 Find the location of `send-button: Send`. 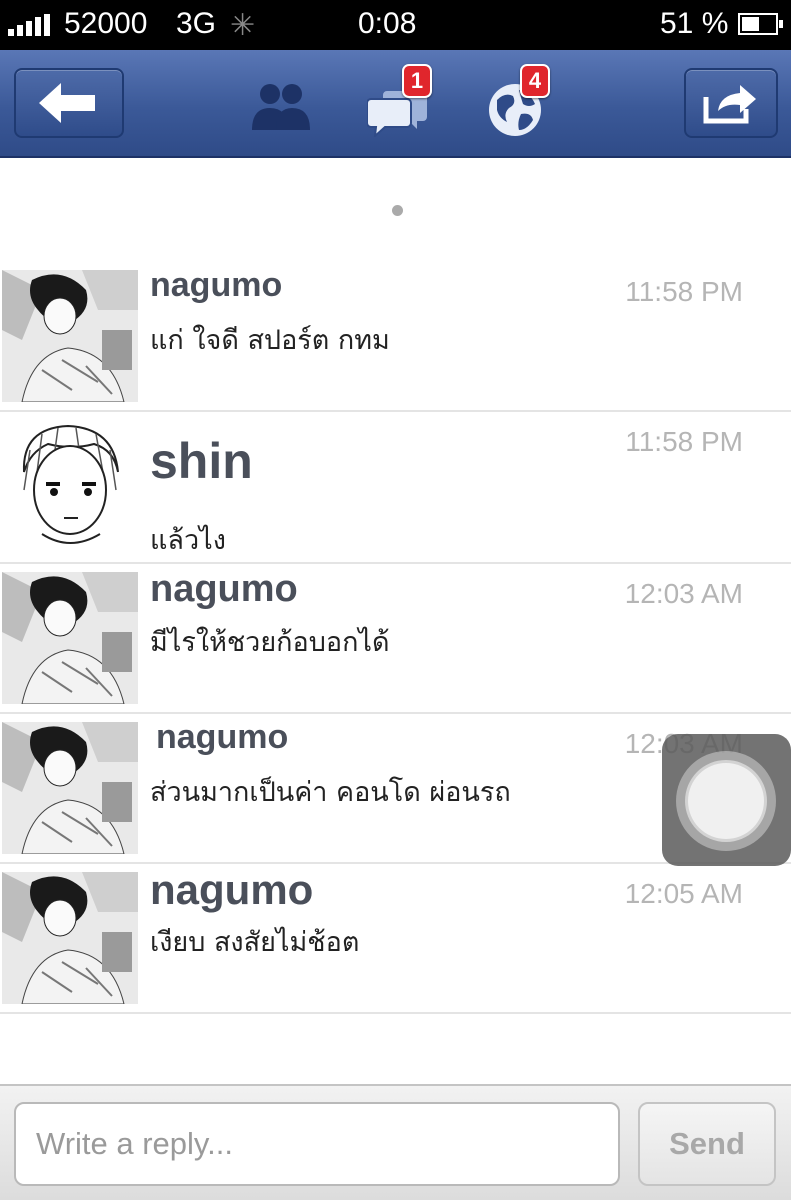

send-button: Send is located at coordinates (707, 1144).